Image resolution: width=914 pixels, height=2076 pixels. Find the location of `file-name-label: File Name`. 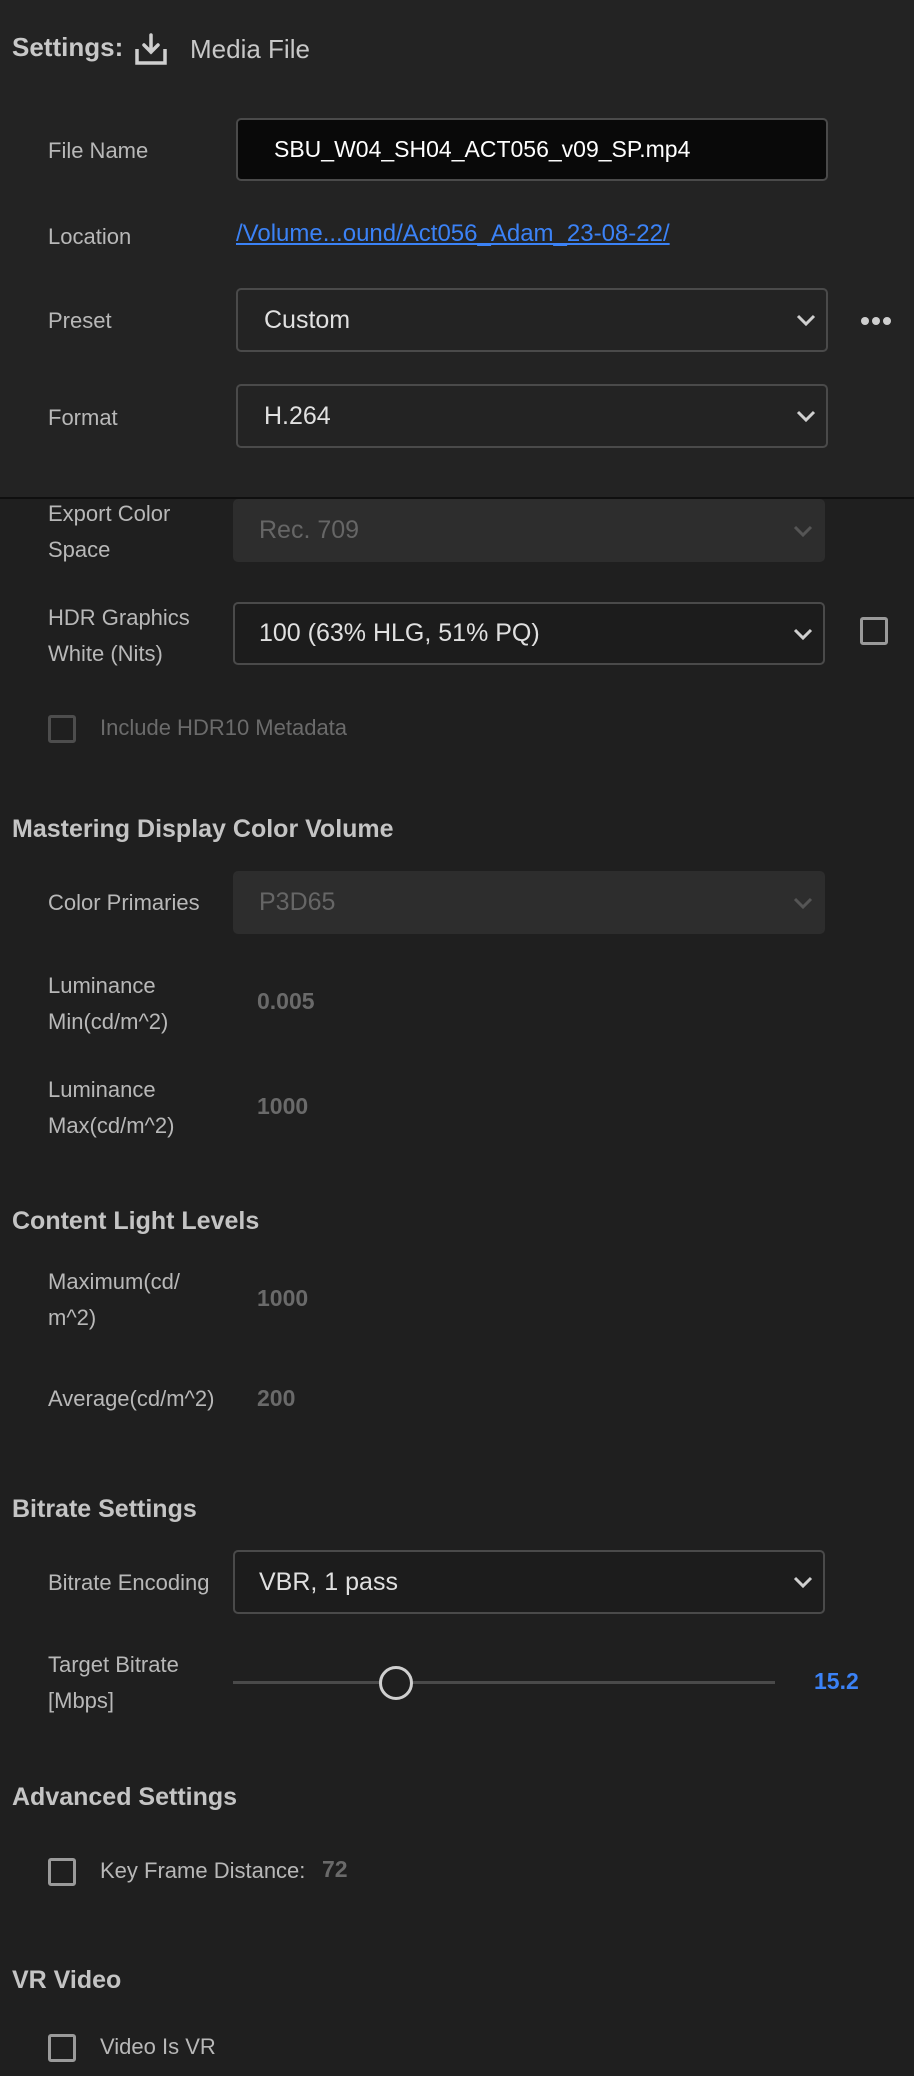

file-name-label: File Name is located at coordinates (98, 150).